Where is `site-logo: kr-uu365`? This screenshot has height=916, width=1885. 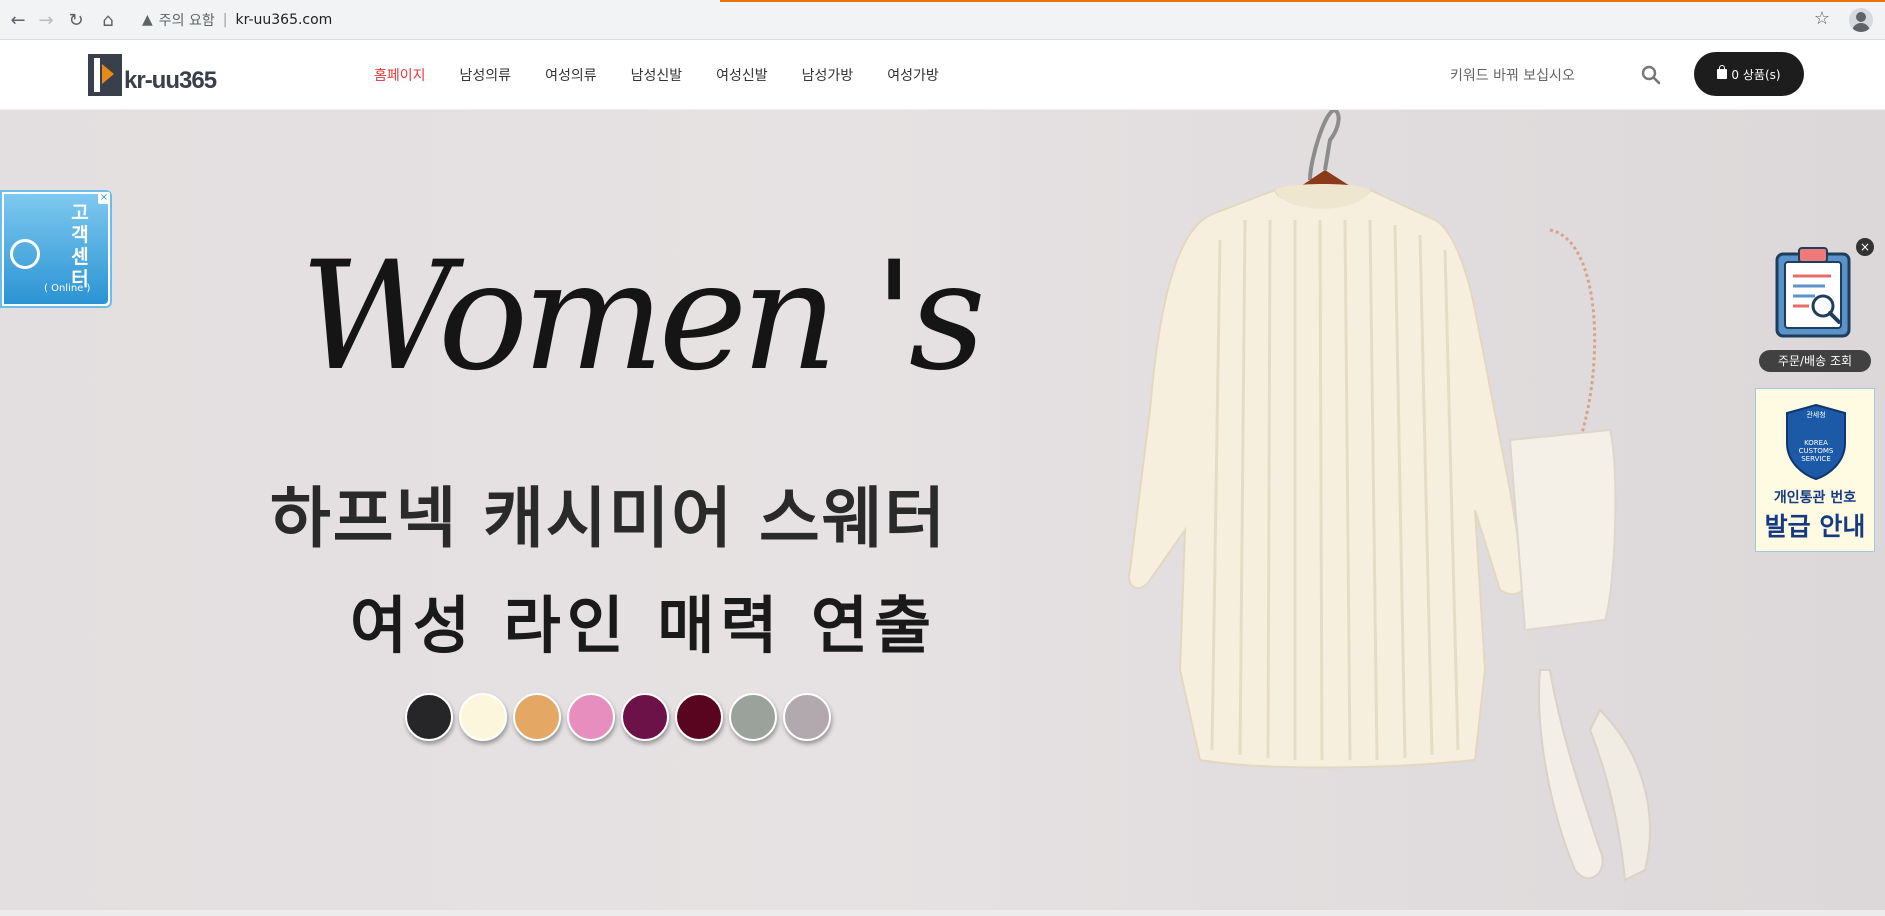 site-logo: kr-uu365 is located at coordinates (152, 75).